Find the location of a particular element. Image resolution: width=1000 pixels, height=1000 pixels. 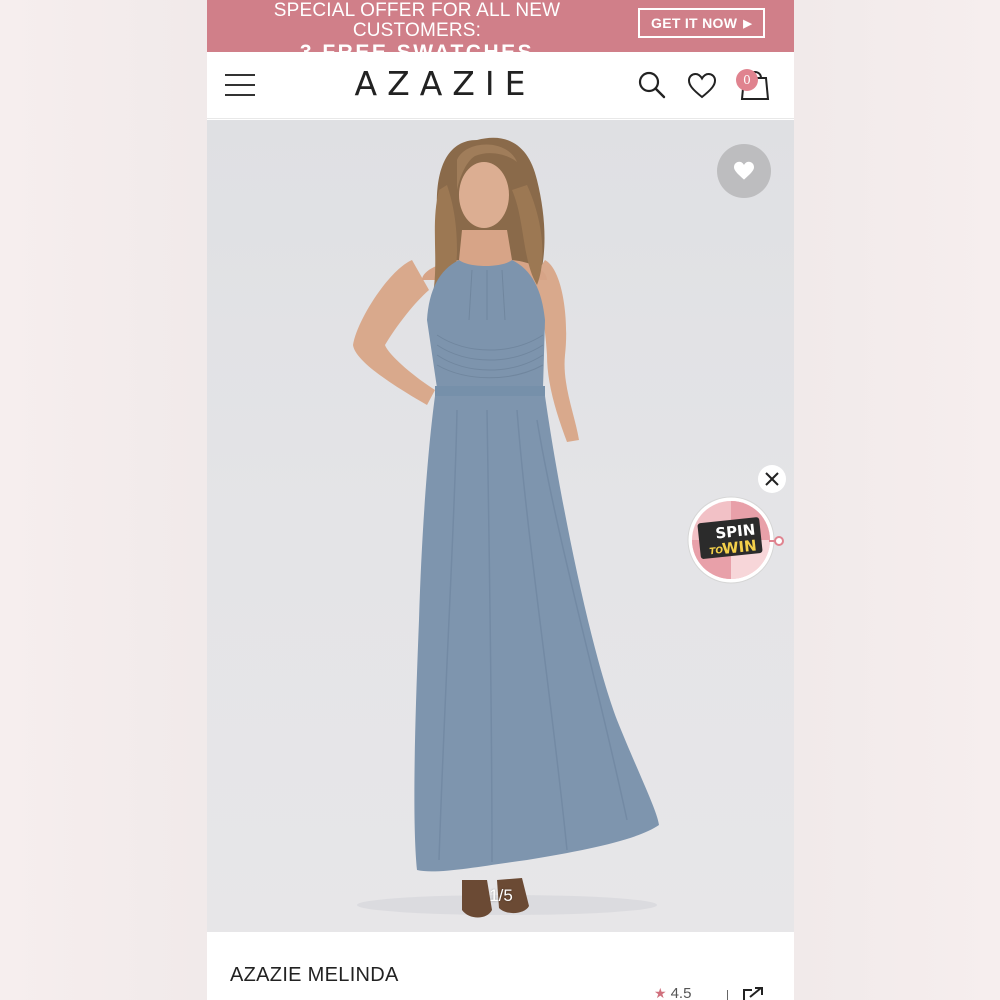

site-header: AZAZIE 0 is located at coordinates (500, 85).